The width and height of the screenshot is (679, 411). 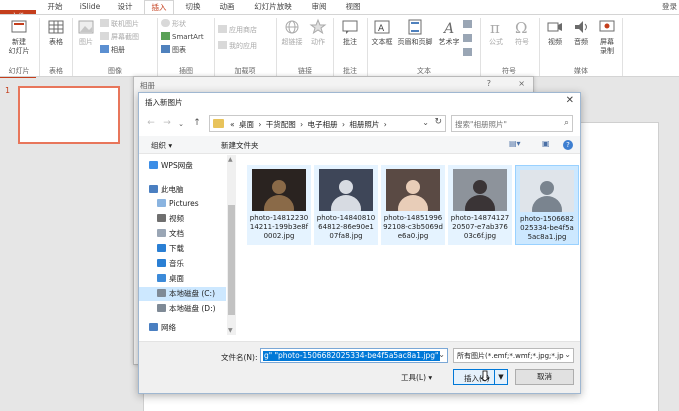 I want to click on search-input, so click(x=505, y=124).